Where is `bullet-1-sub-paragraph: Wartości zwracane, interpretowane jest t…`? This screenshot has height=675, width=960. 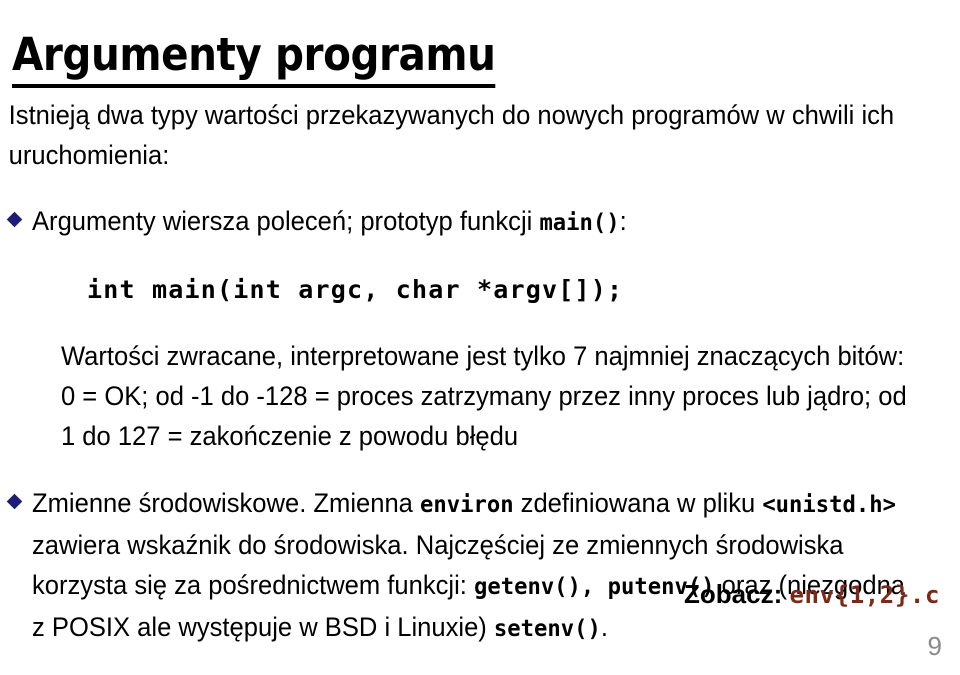
bullet-1-sub-paragraph: Wartości zwracane, interpretowane jest t… is located at coordinates (483, 396).